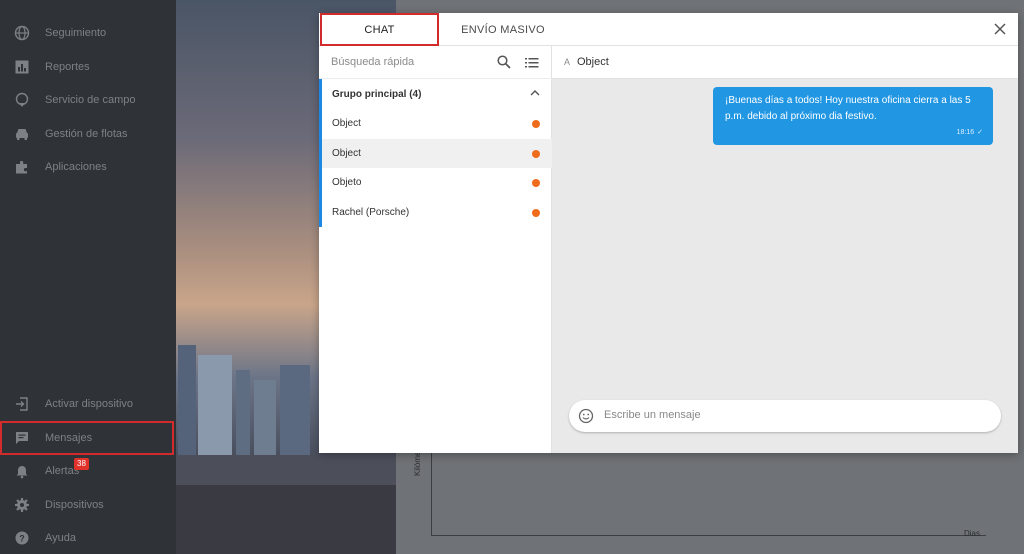 This screenshot has width=1024, height=554. I want to click on close-icon, so click(1000, 29).